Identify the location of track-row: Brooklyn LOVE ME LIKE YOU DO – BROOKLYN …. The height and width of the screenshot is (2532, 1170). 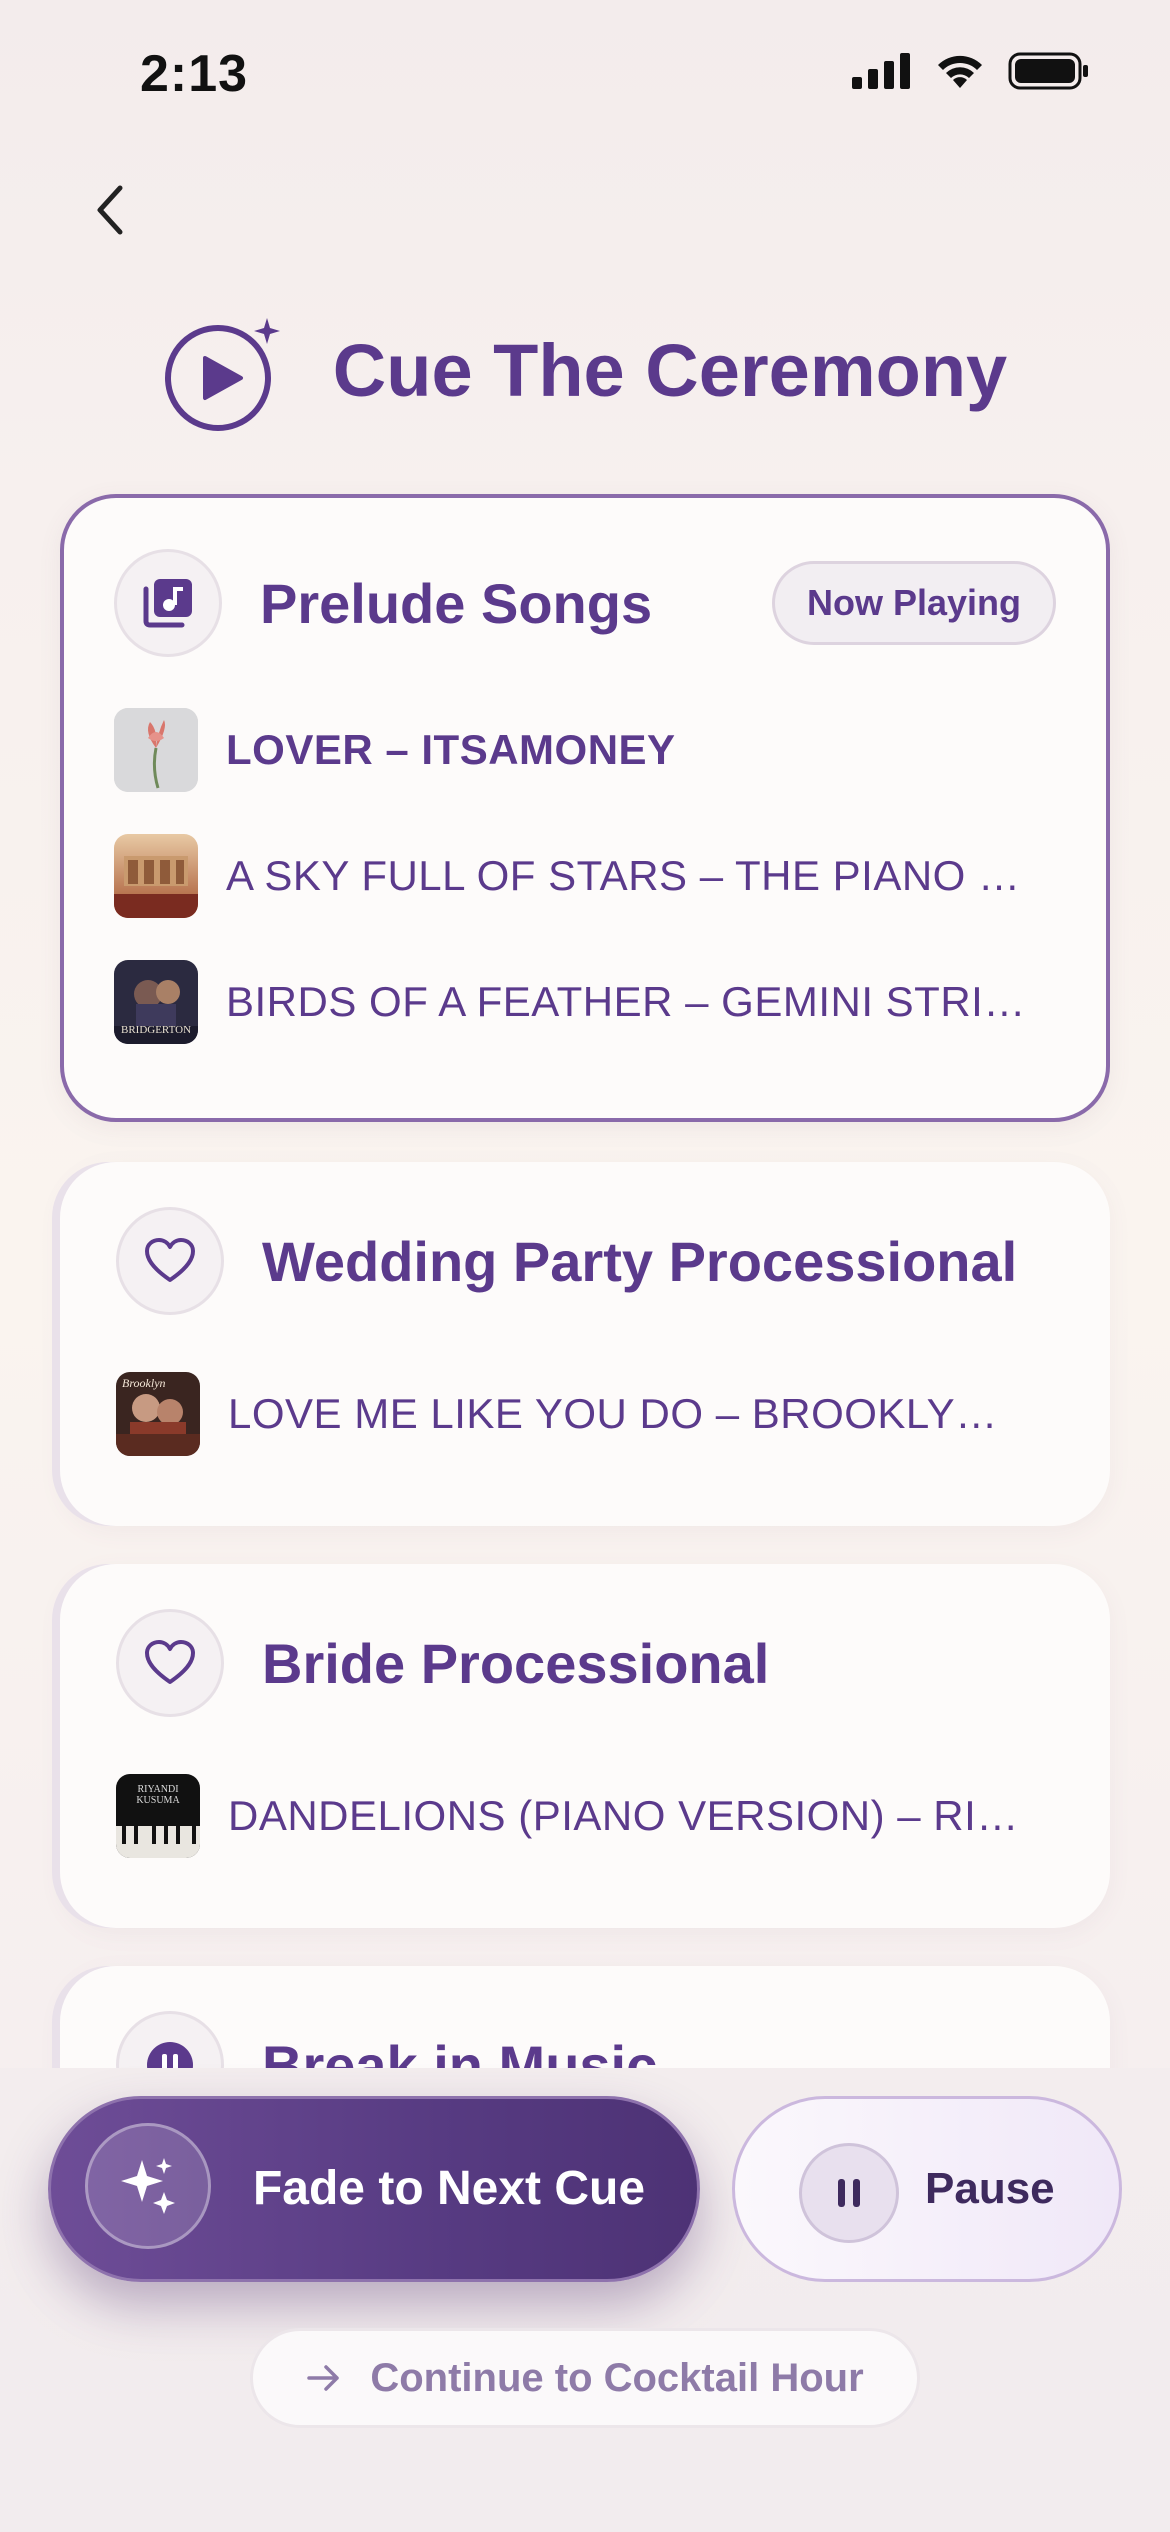
(588, 1414).